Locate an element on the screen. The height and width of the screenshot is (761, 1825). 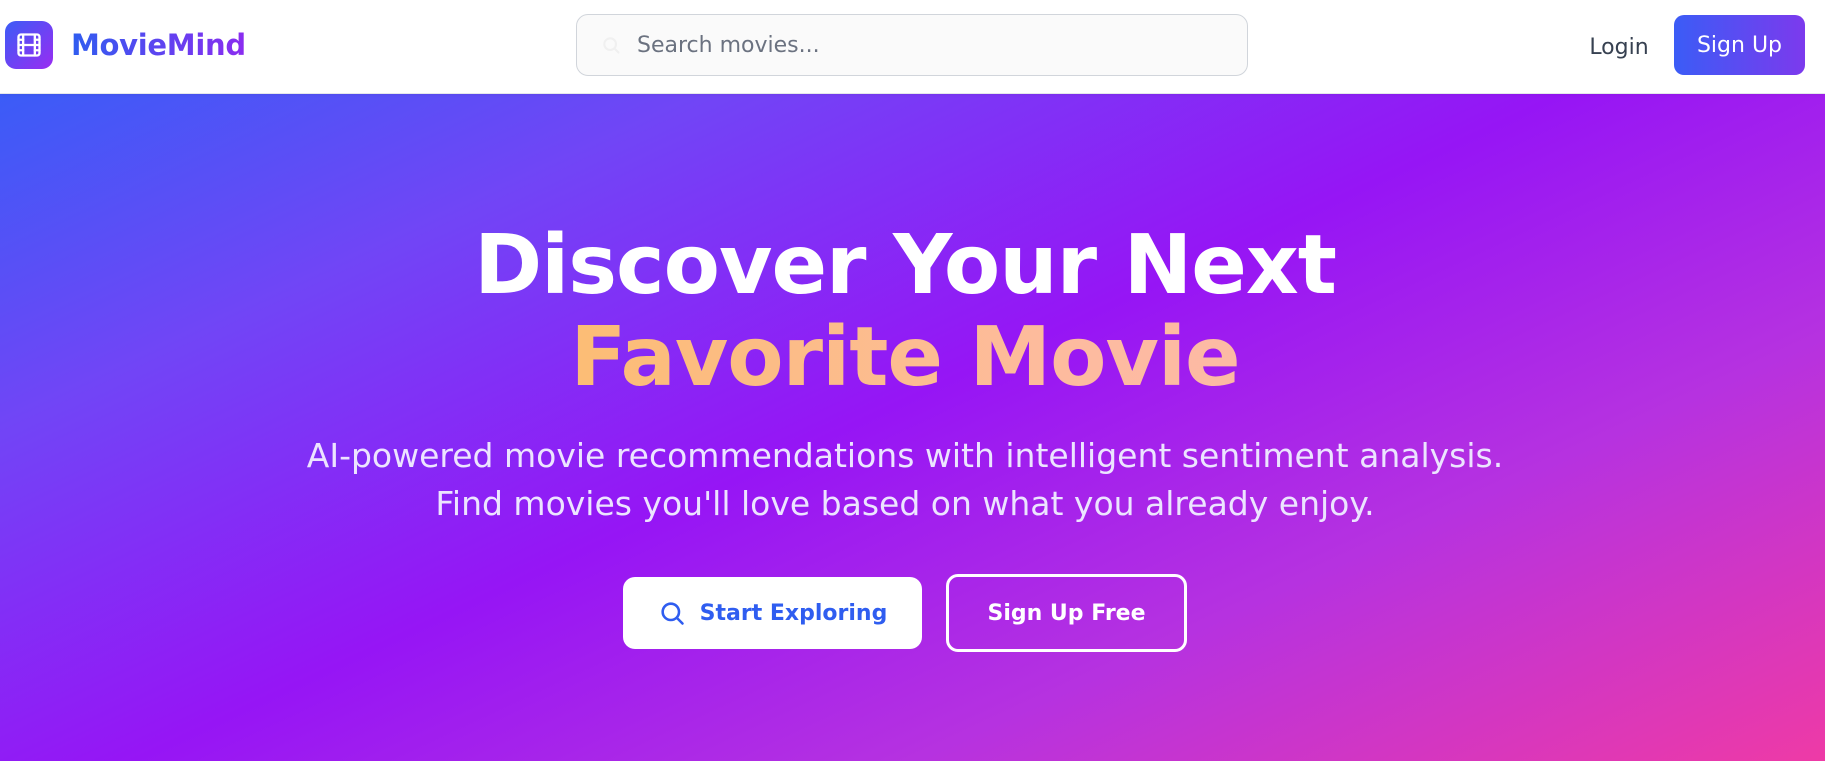
login-link: Login is located at coordinates (1619, 47).